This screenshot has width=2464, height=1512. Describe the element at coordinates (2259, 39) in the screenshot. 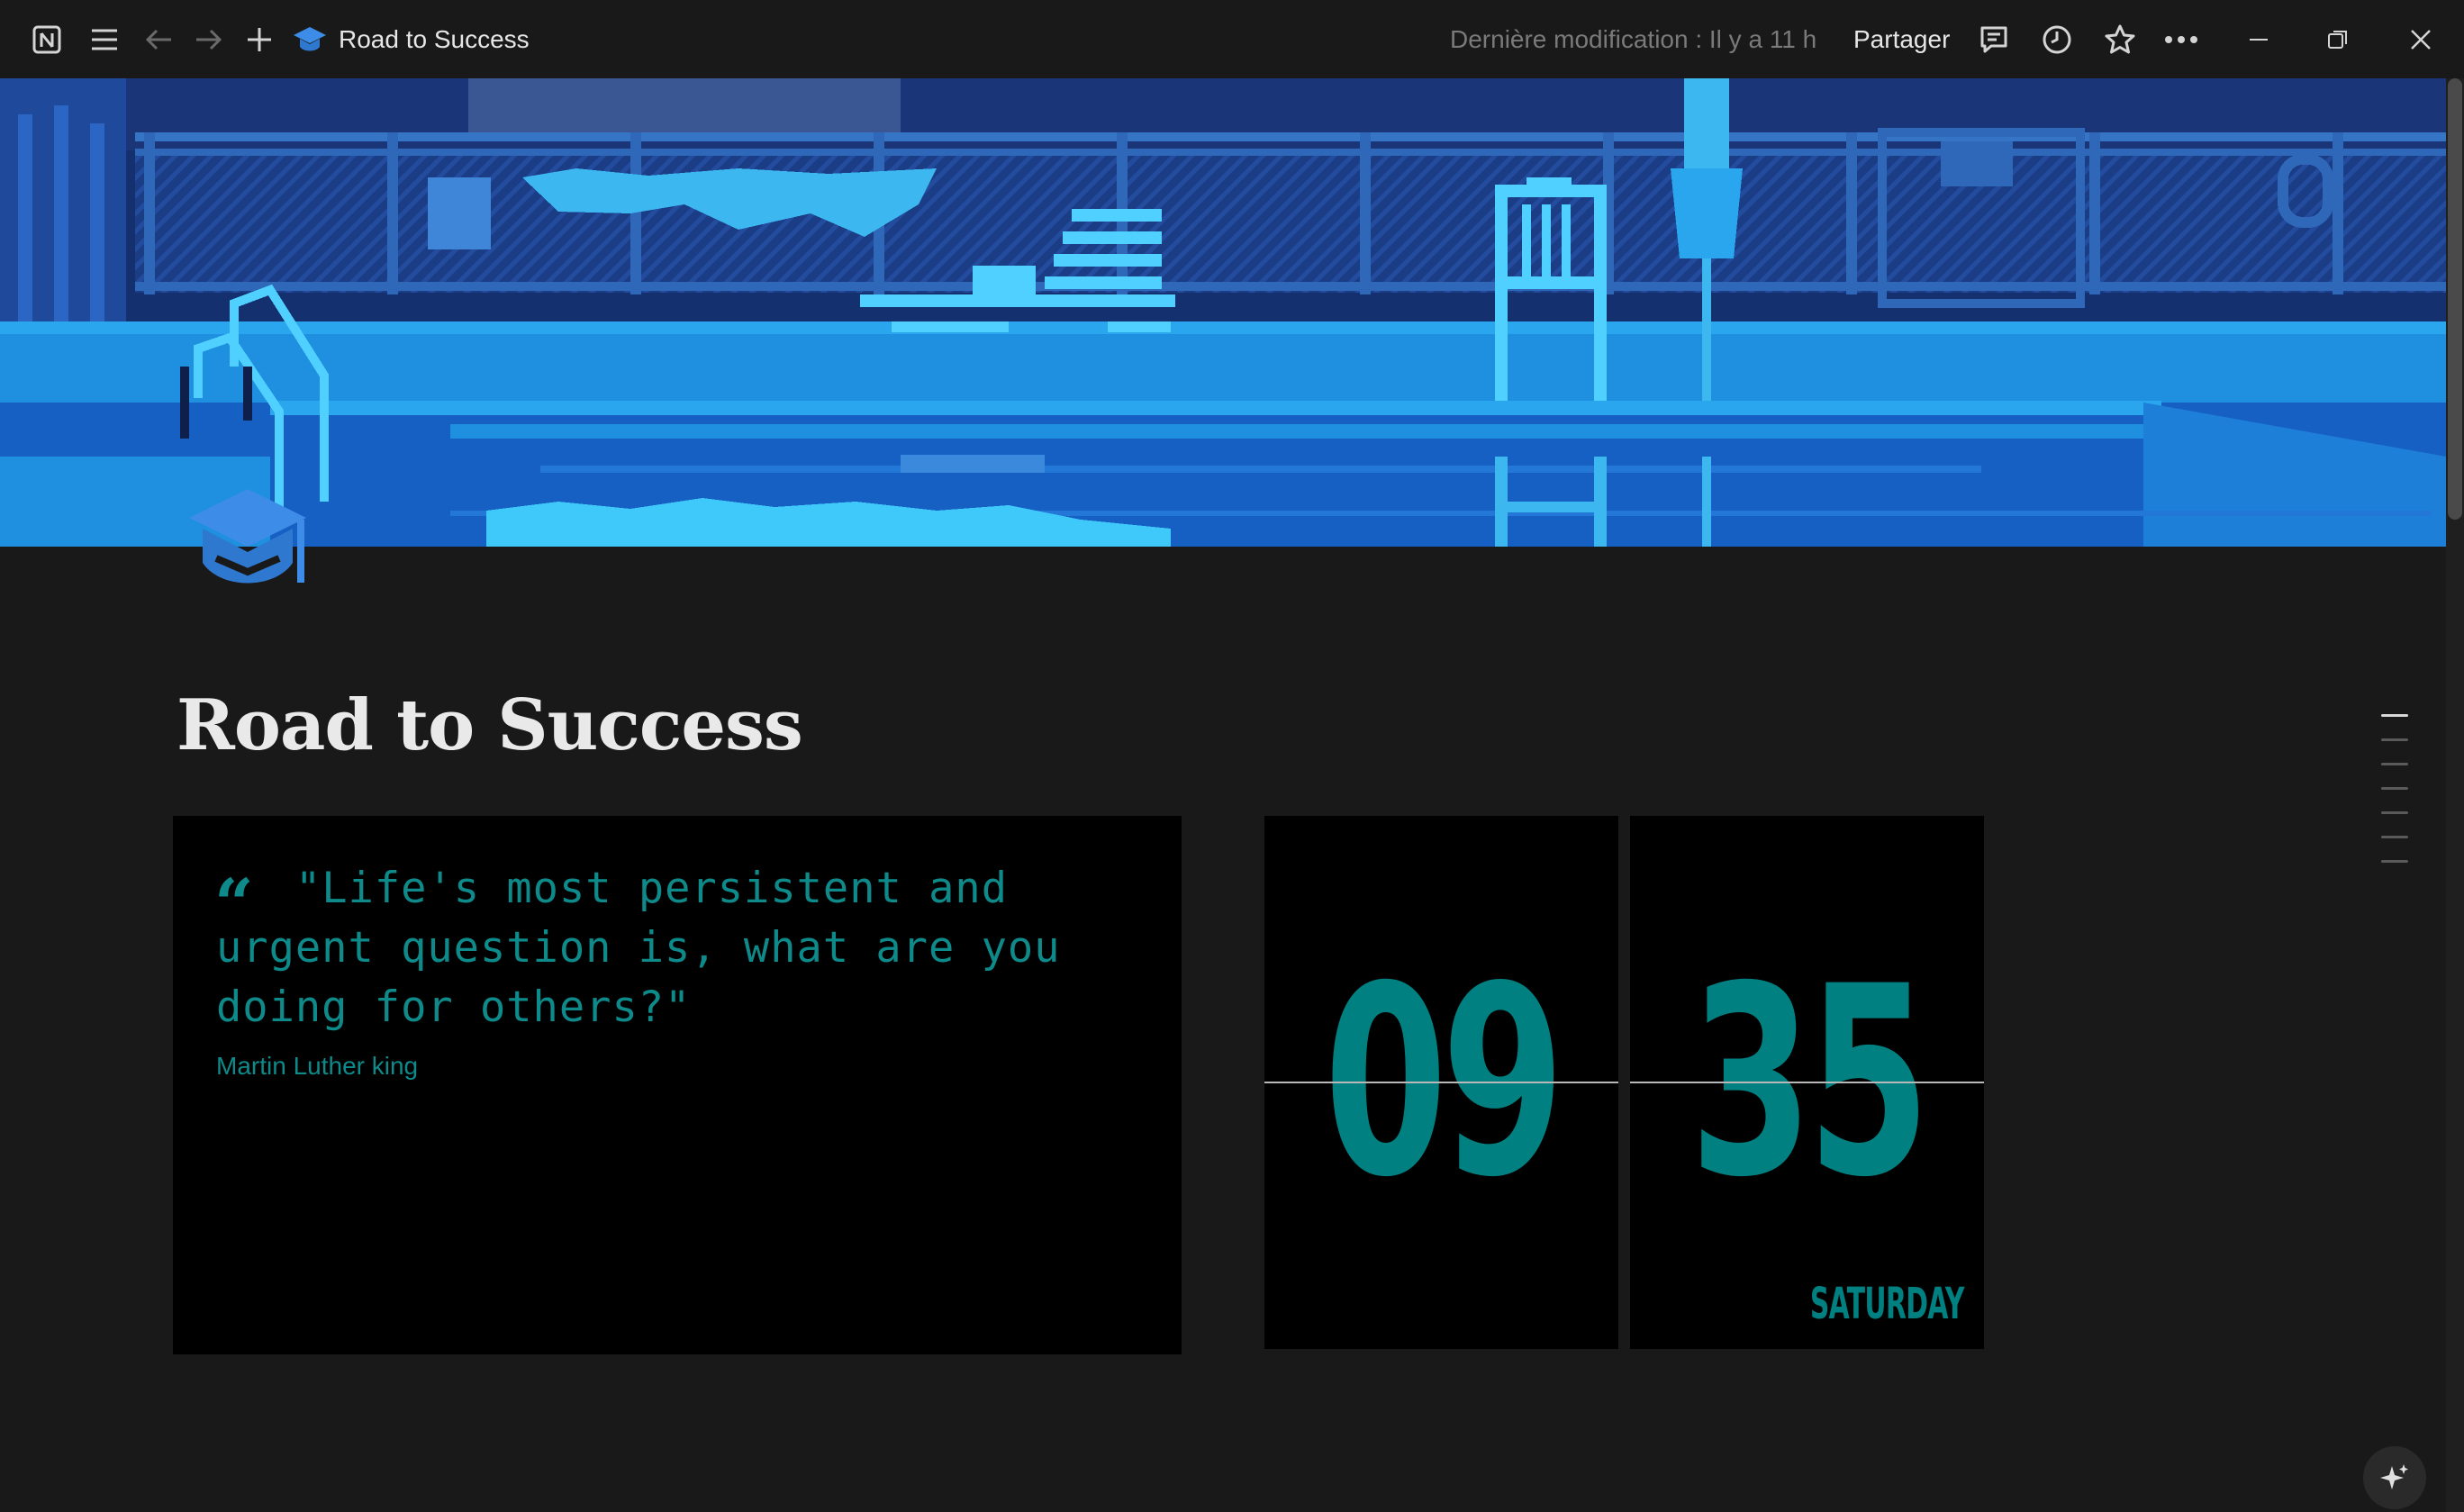

I see `minimize-window-icon` at that location.